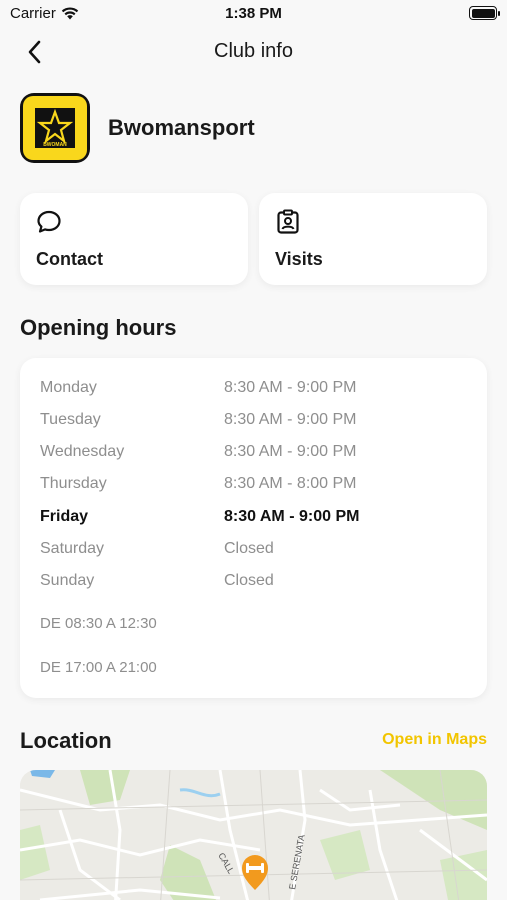 Image resolution: width=507 pixels, height=900 pixels. I want to click on page-title: Club info, so click(253, 51).